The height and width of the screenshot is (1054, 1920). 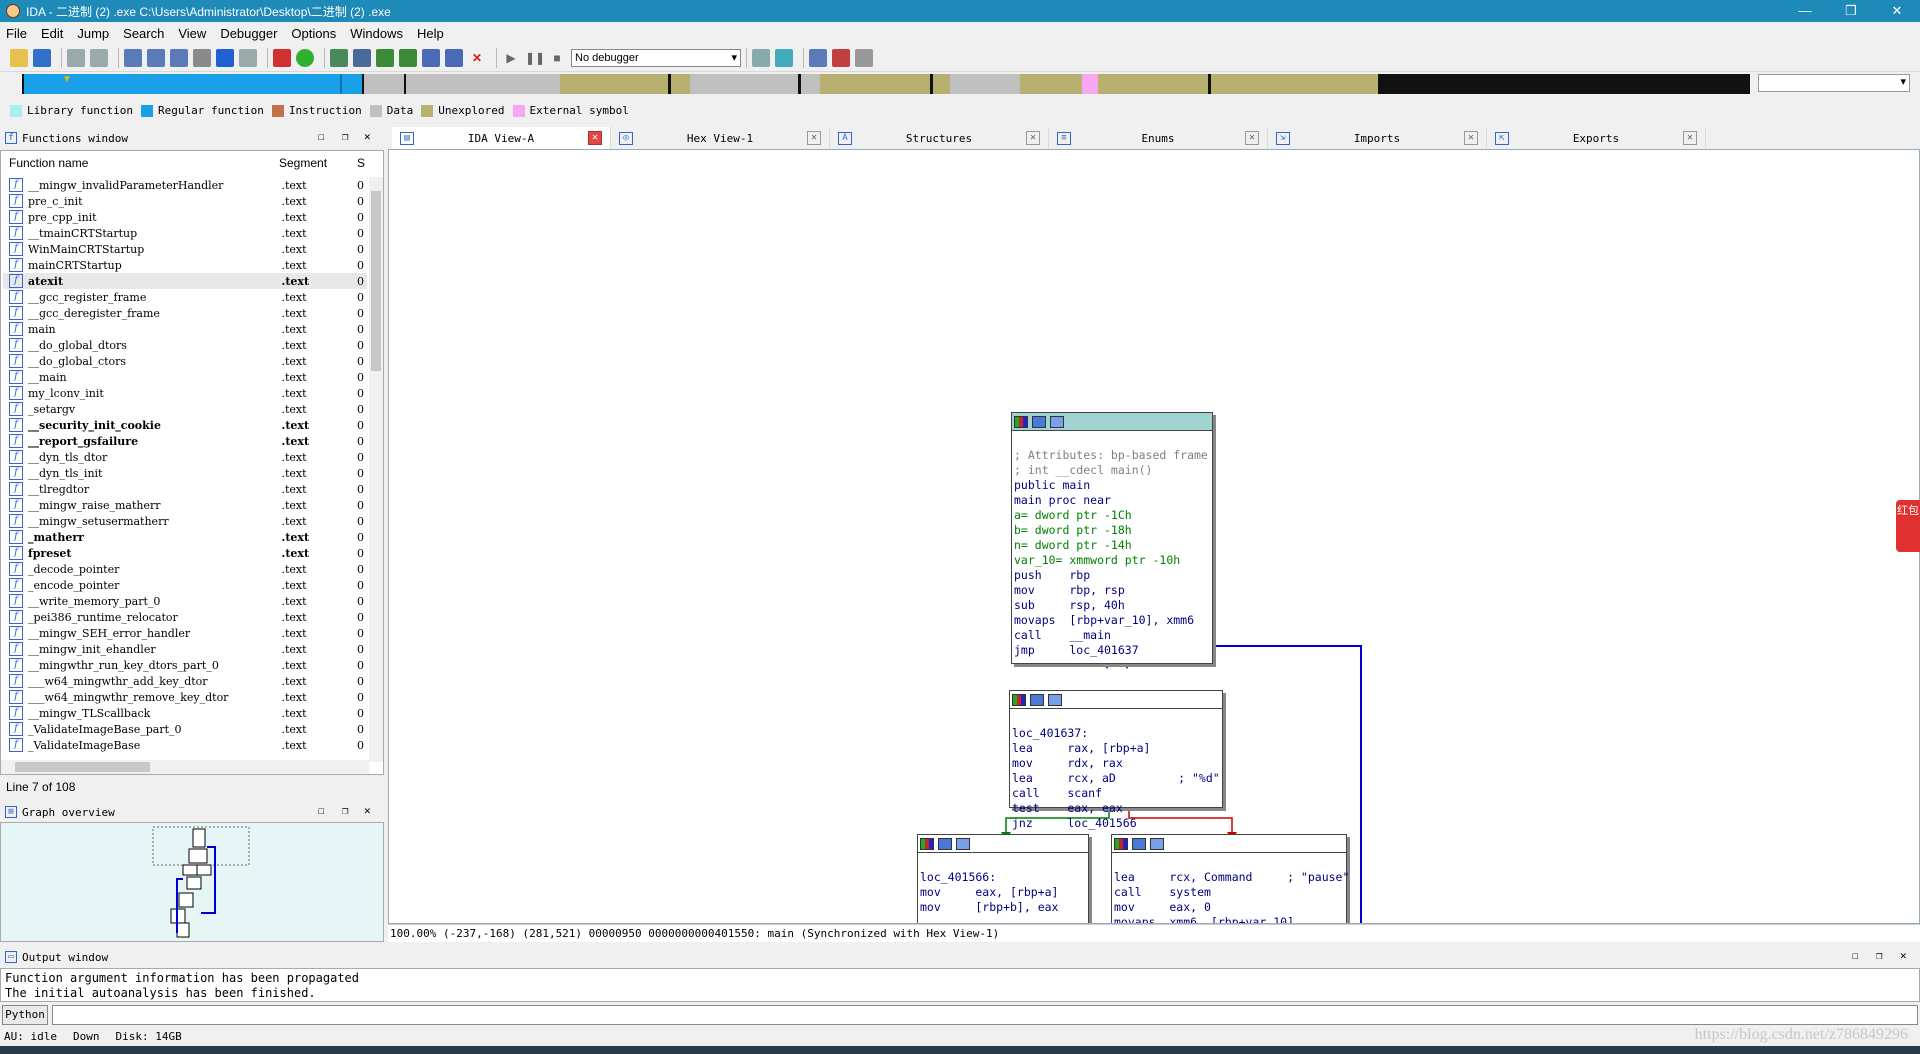 I want to click on function-row: f mainCRTStartup .text 0, so click(x=185, y=265).